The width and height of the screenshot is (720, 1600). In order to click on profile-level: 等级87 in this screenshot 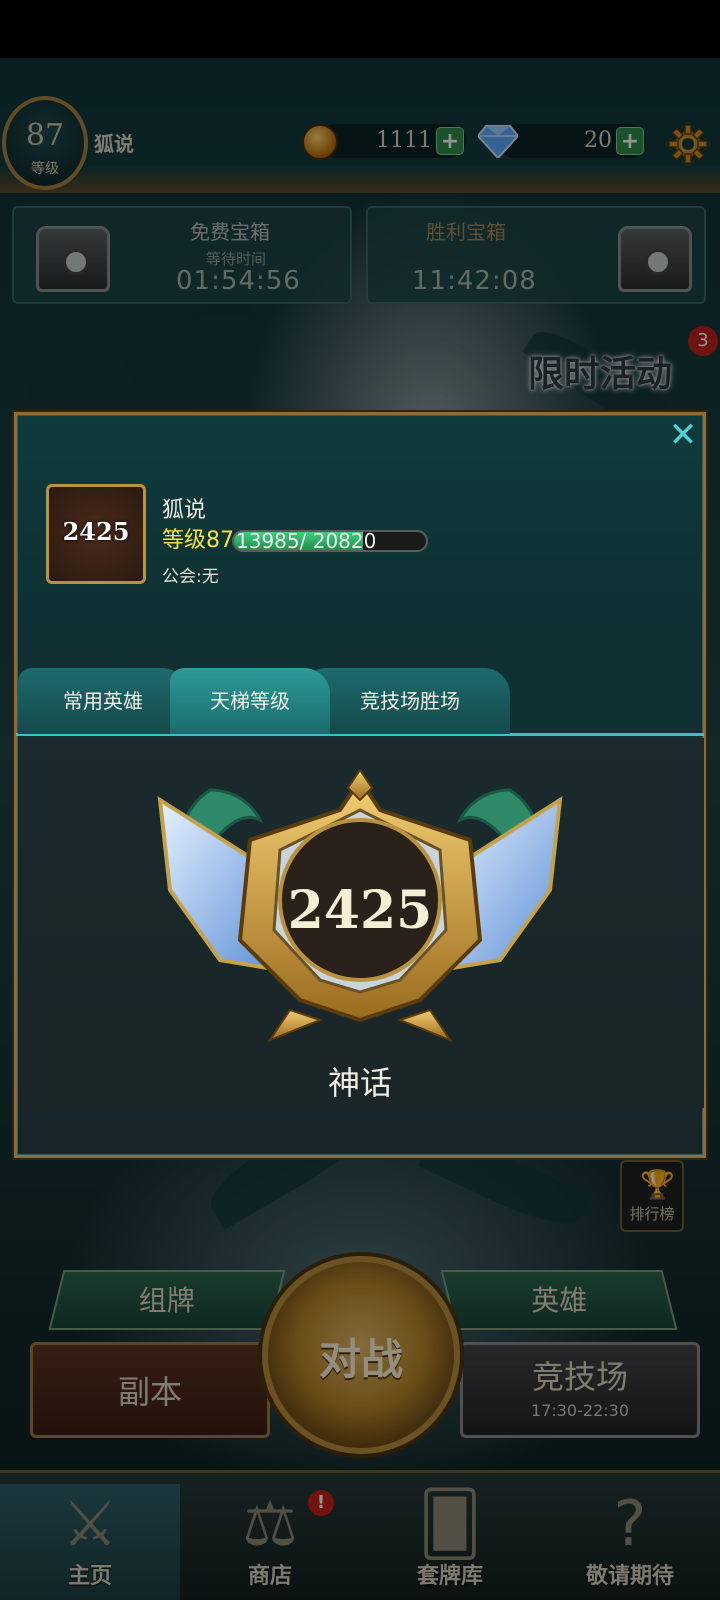, I will do `click(198, 540)`.